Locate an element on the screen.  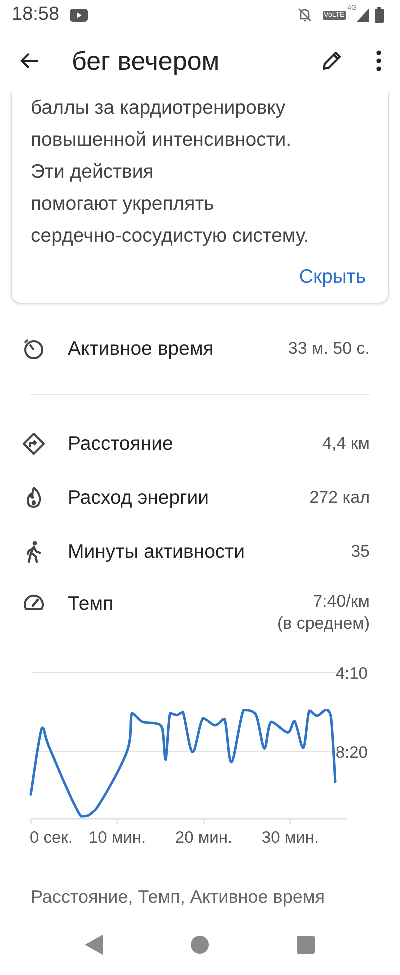
y-tick-label: 4:10 is located at coordinates (352, 674).